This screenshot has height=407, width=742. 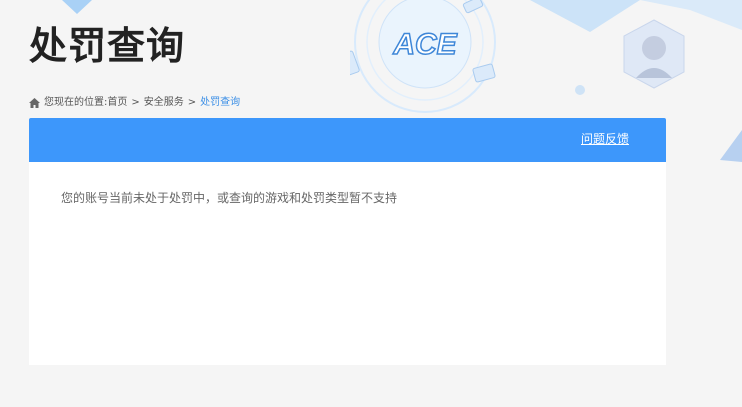 What do you see at coordinates (424, 44) in the screenshot?
I see `ace-logo-text: ACE` at bounding box center [424, 44].